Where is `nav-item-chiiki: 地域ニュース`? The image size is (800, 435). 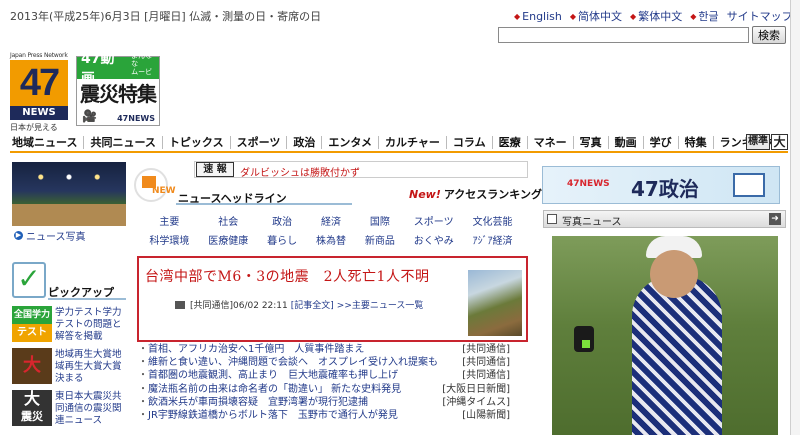 nav-item-chiiki: 地域ニュース is located at coordinates (47, 142).